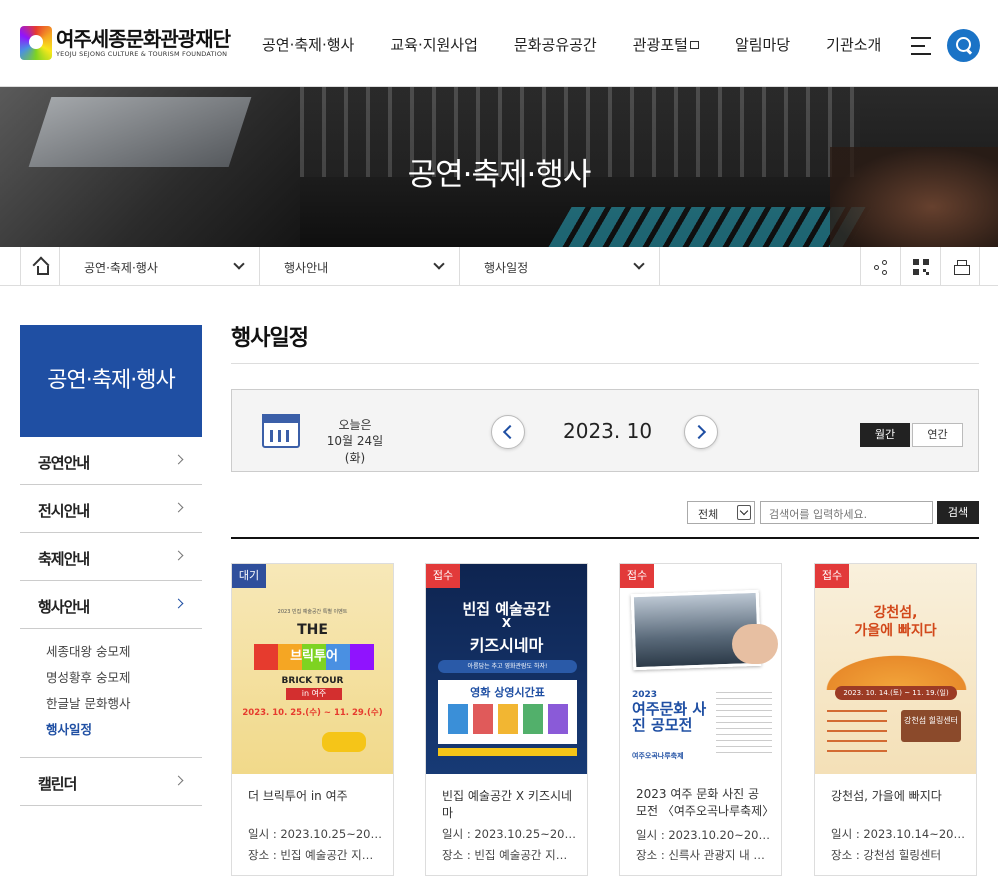 The height and width of the screenshot is (883, 998). I want to click on share-button, so click(880, 266).